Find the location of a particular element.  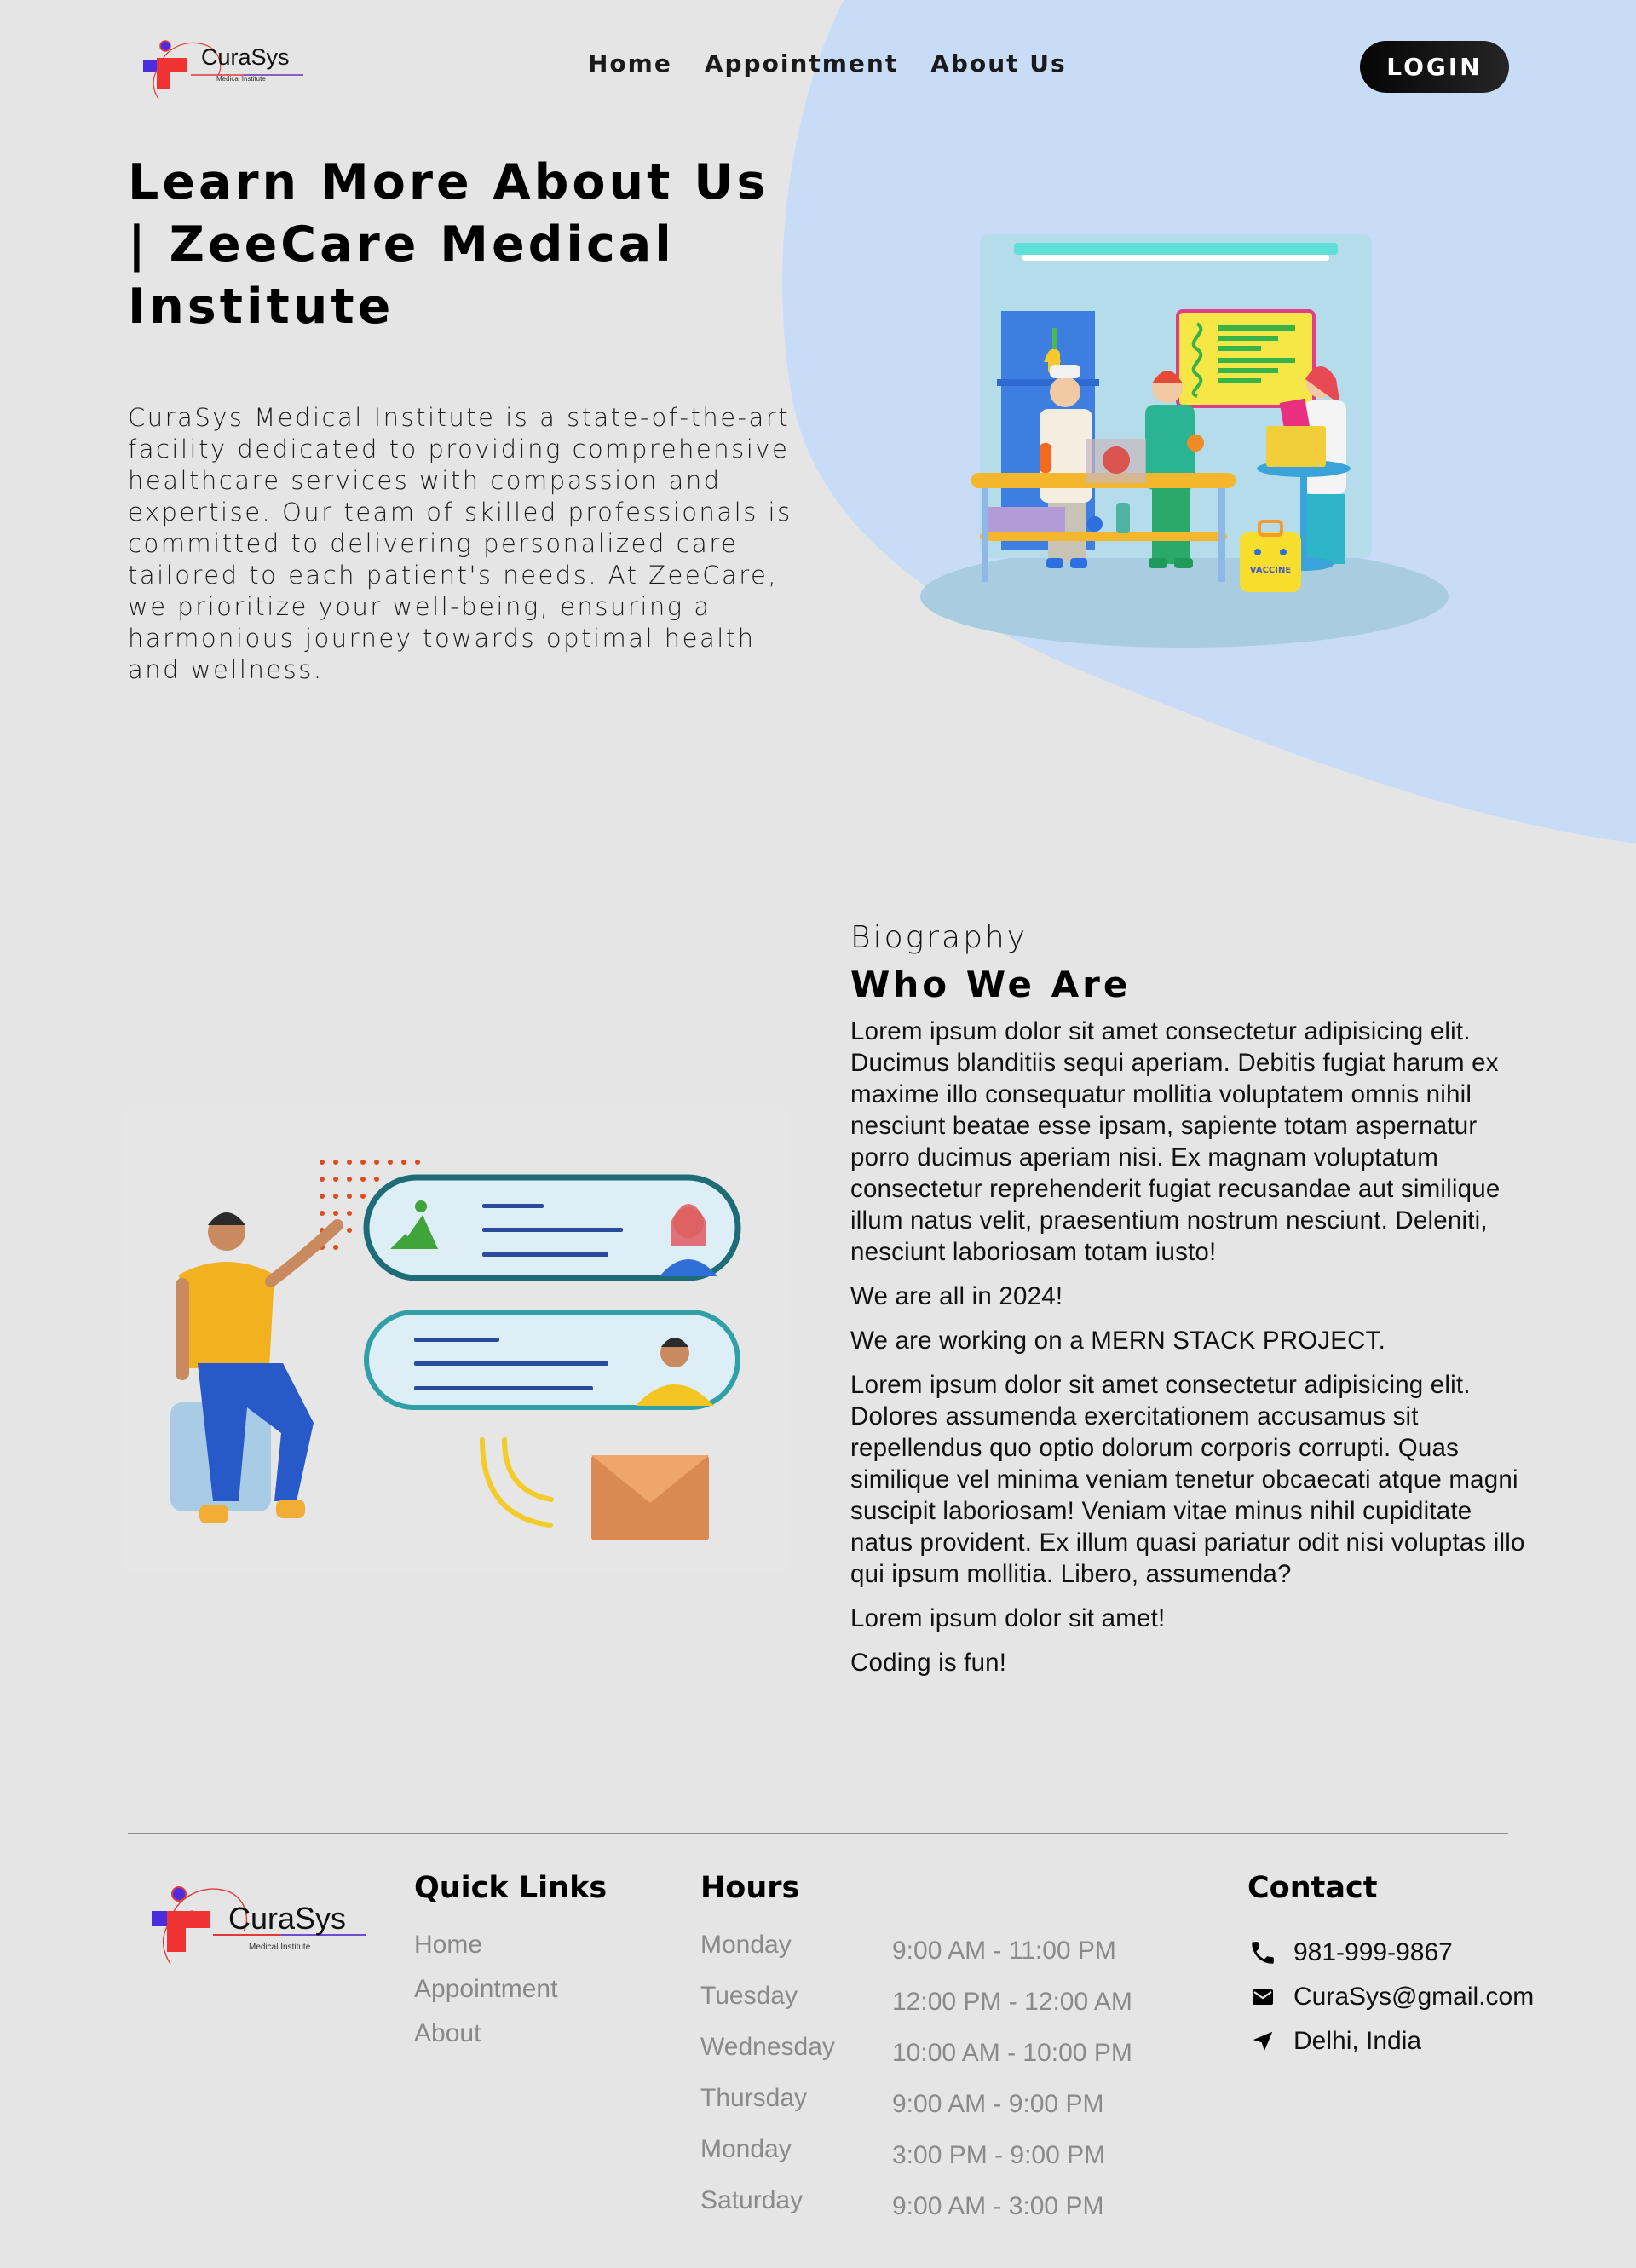

hours-row: Monday 9:00 AM - 11:00 PM is located at coordinates (916, 1956).